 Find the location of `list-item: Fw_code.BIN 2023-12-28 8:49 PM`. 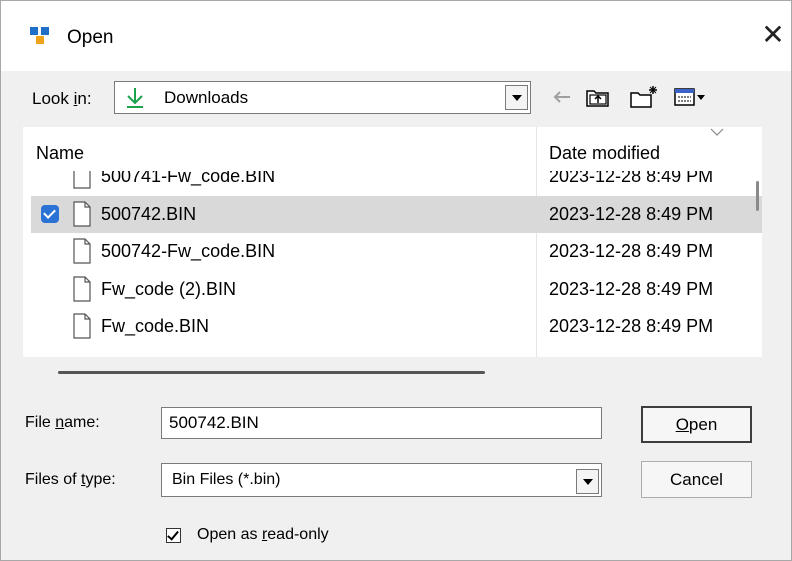

list-item: Fw_code.BIN 2023-12-28 8:49 PM is located at coordinates (396, 326).